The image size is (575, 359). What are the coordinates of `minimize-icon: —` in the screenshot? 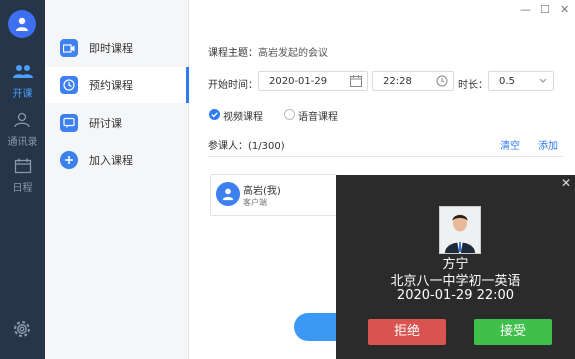 It's located at (525, 9).